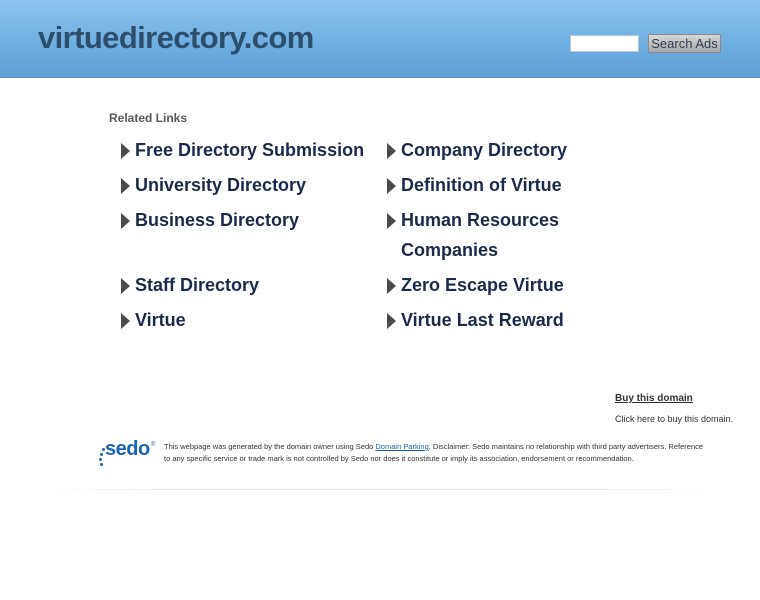 This screenshot has height=600, width=760. What do you see at coordinates (604, 43) in the screenshot?
I see `search-input` at bounding box center [604, 43].